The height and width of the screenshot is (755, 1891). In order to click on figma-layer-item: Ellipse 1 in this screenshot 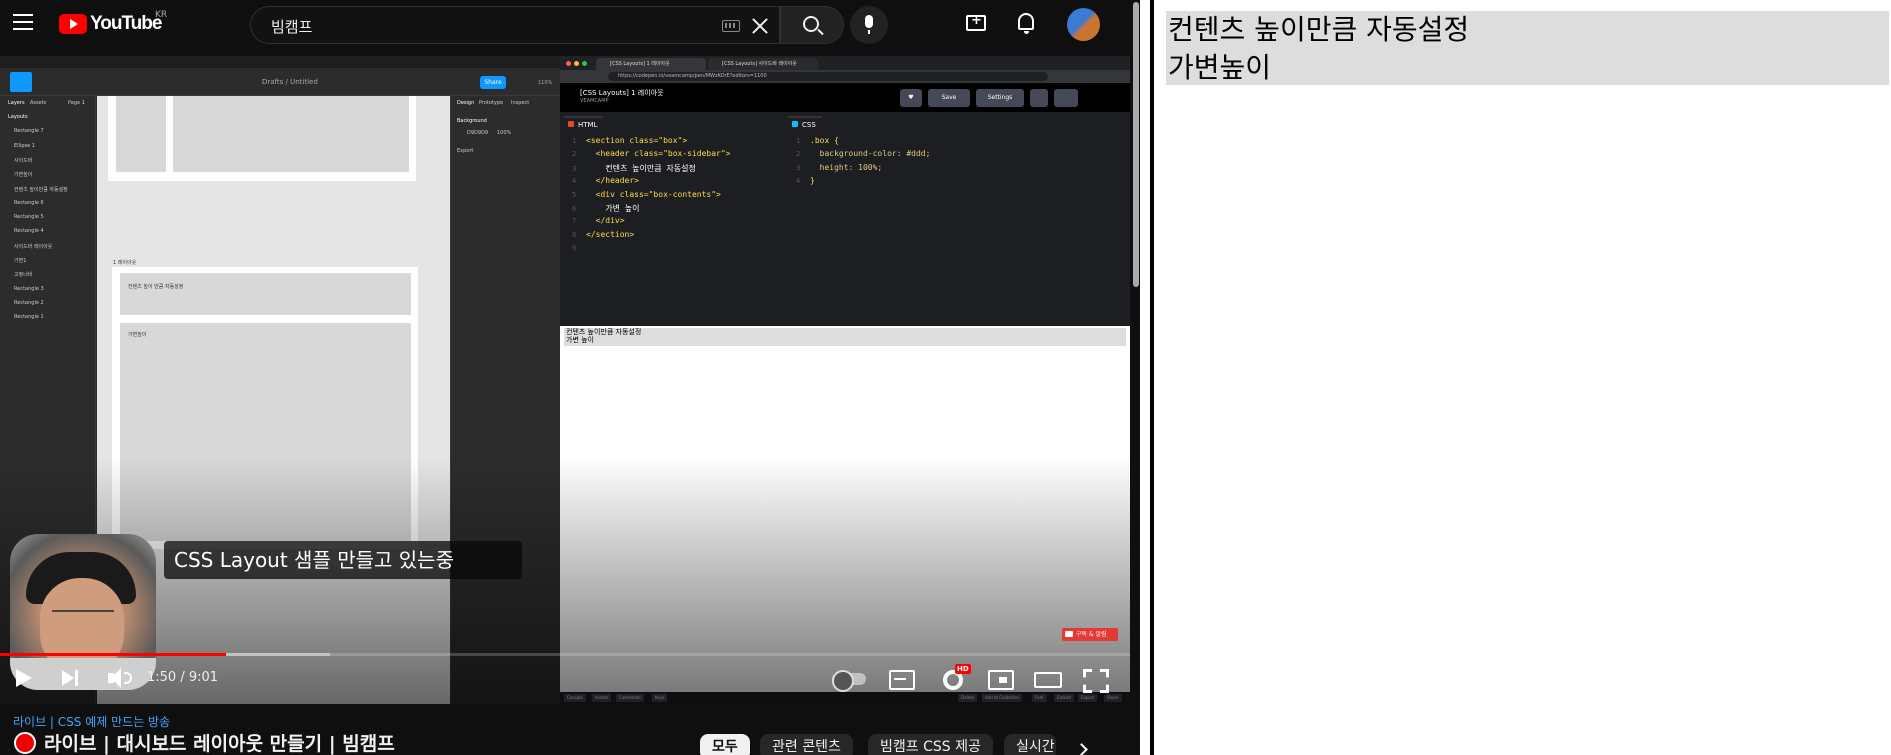, I will do `click(24, 145)`.